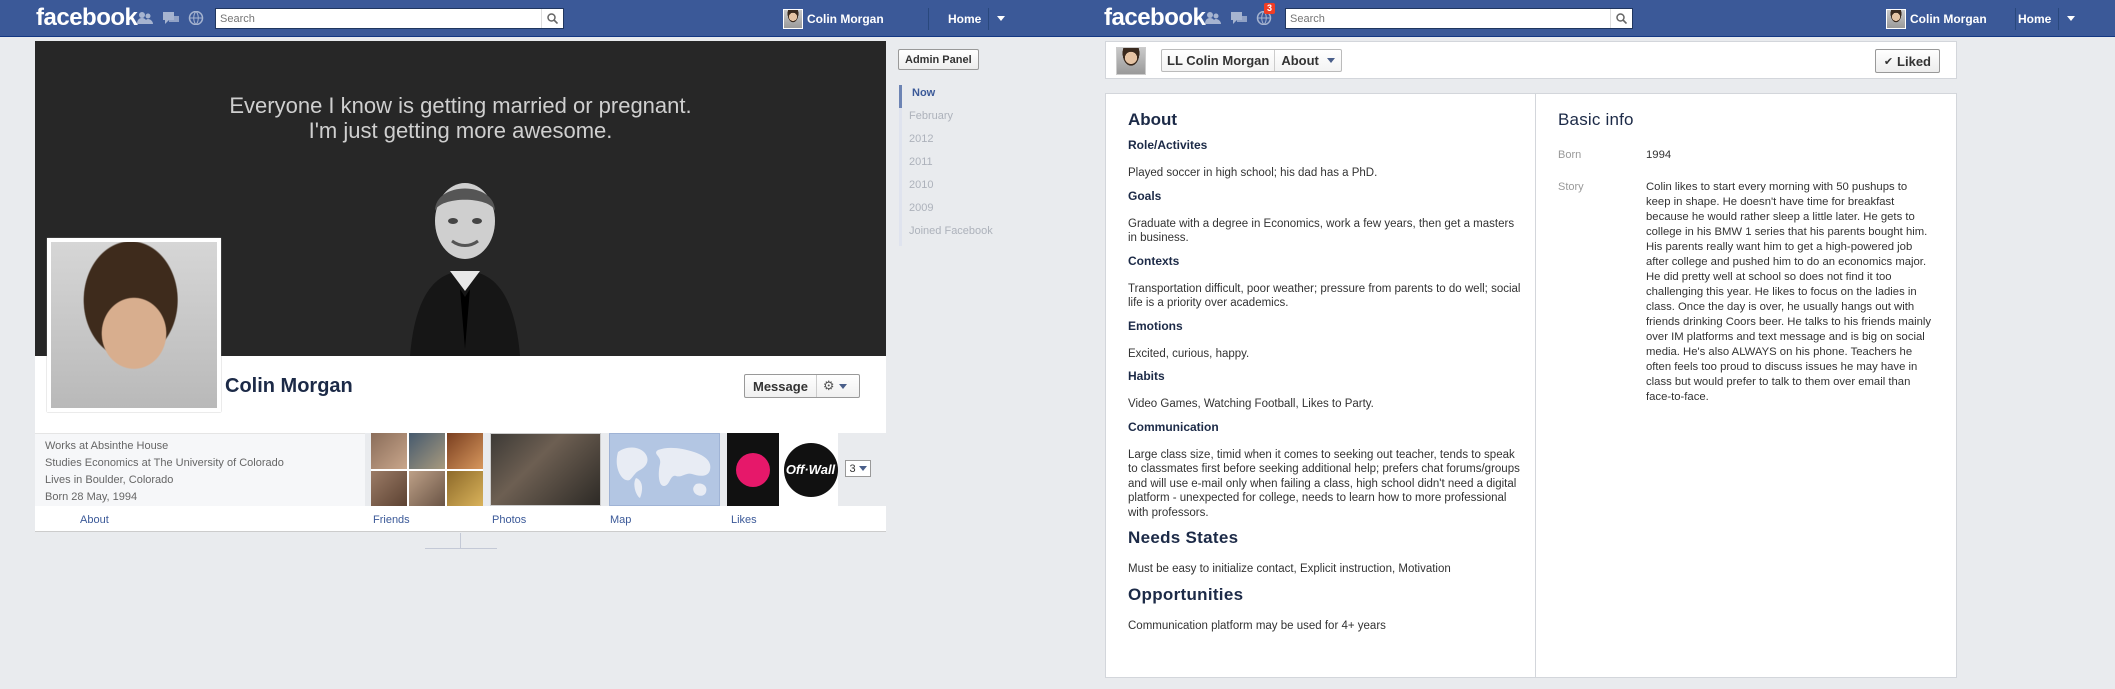 Image resolution: width=2115 pixels, height=689 pixels. Describe the element at coordinates (793, 19) in the screenshot. I see `avatar` at that location.